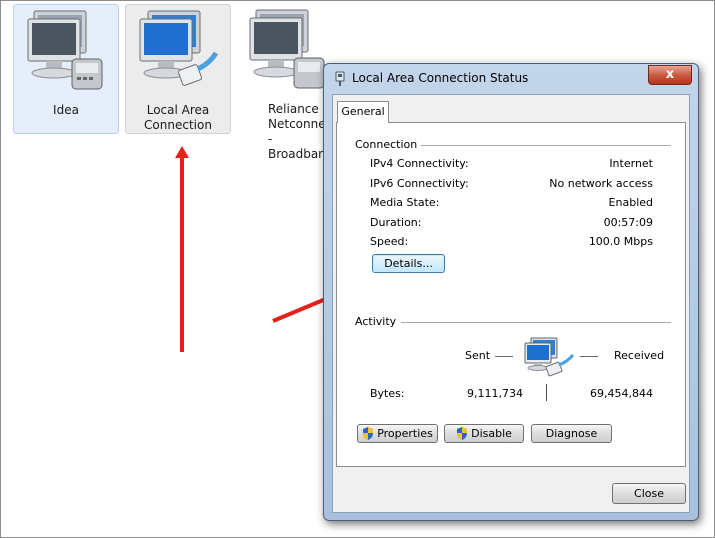 The height and width of the screenshot is (538, 715). I want to click on bytes-separator, so click(546, 392).